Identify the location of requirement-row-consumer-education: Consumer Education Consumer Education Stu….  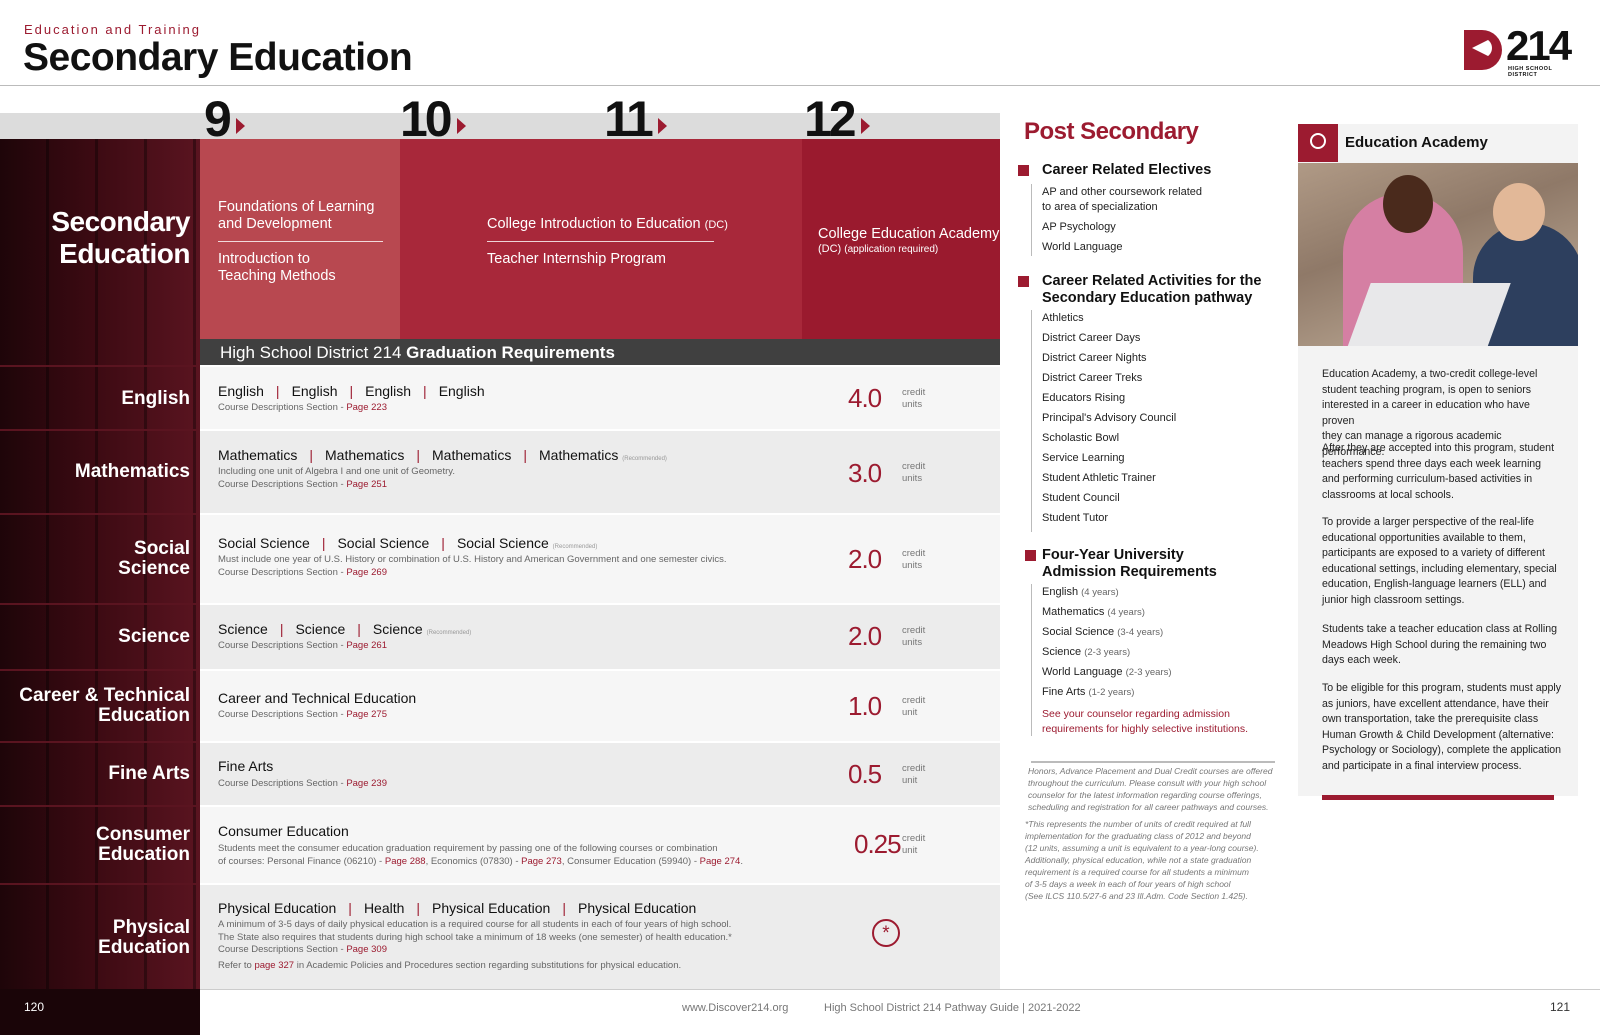
(500, 844).